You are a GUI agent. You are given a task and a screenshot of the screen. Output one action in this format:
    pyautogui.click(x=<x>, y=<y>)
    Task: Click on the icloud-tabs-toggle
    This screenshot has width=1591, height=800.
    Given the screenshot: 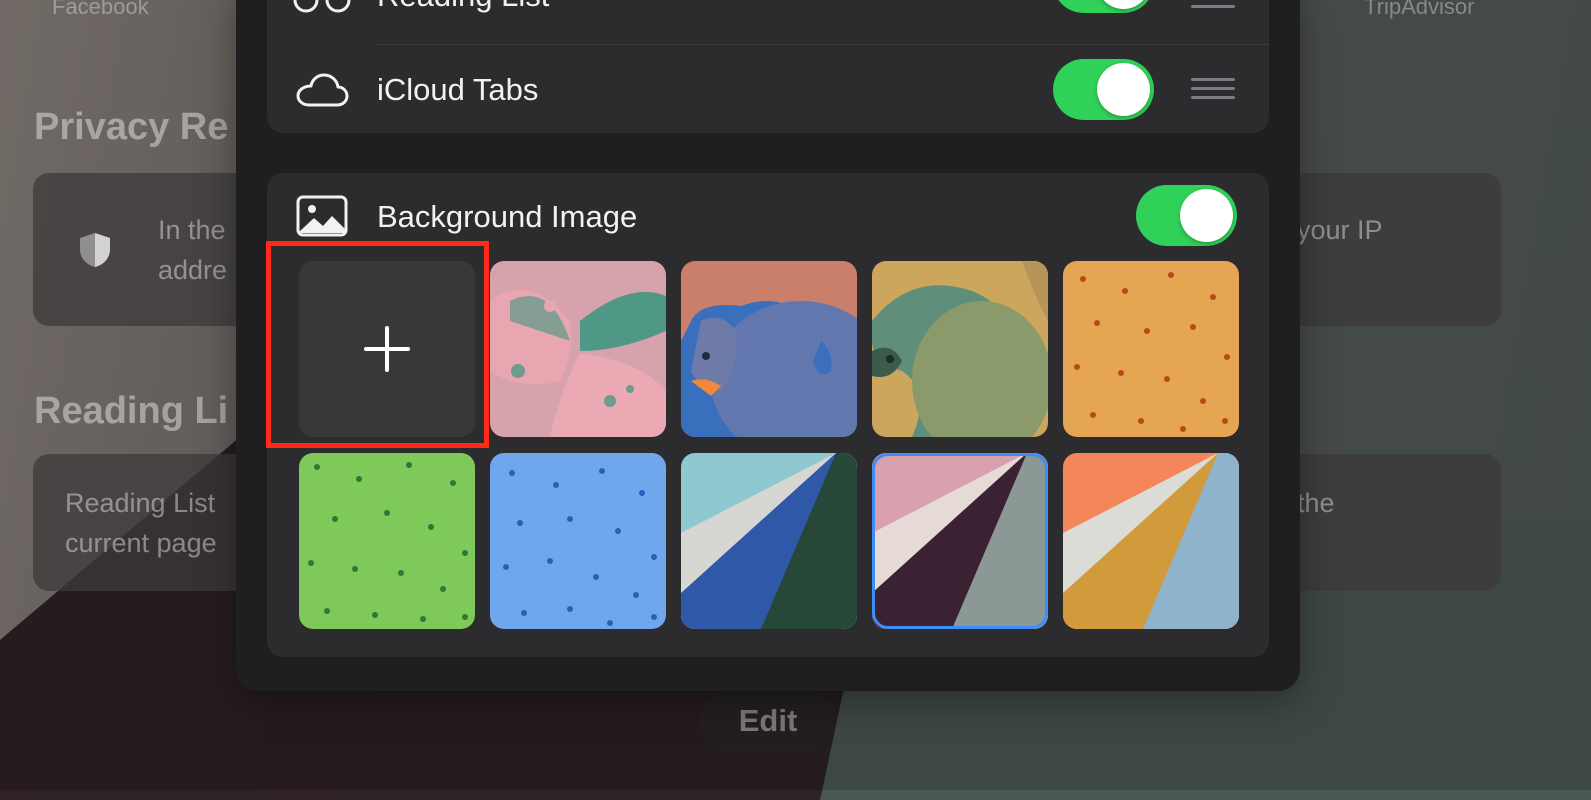 What is the action you would take?
    pyautogui.click(x=1103, y=89)
    